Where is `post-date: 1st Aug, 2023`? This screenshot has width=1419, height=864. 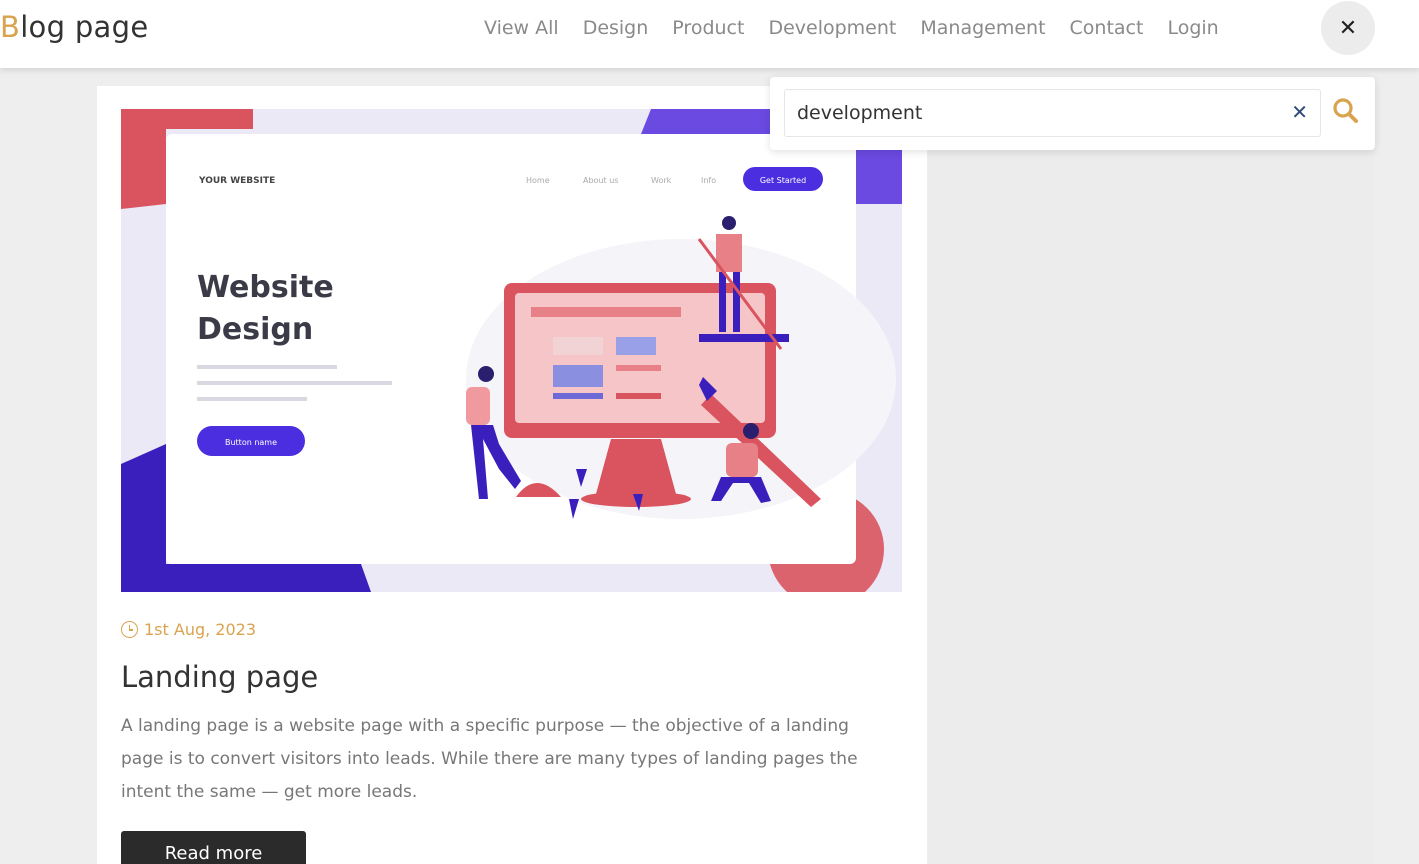 post-date: 1st Aug, 2023 is located at coordinates (188, 629).